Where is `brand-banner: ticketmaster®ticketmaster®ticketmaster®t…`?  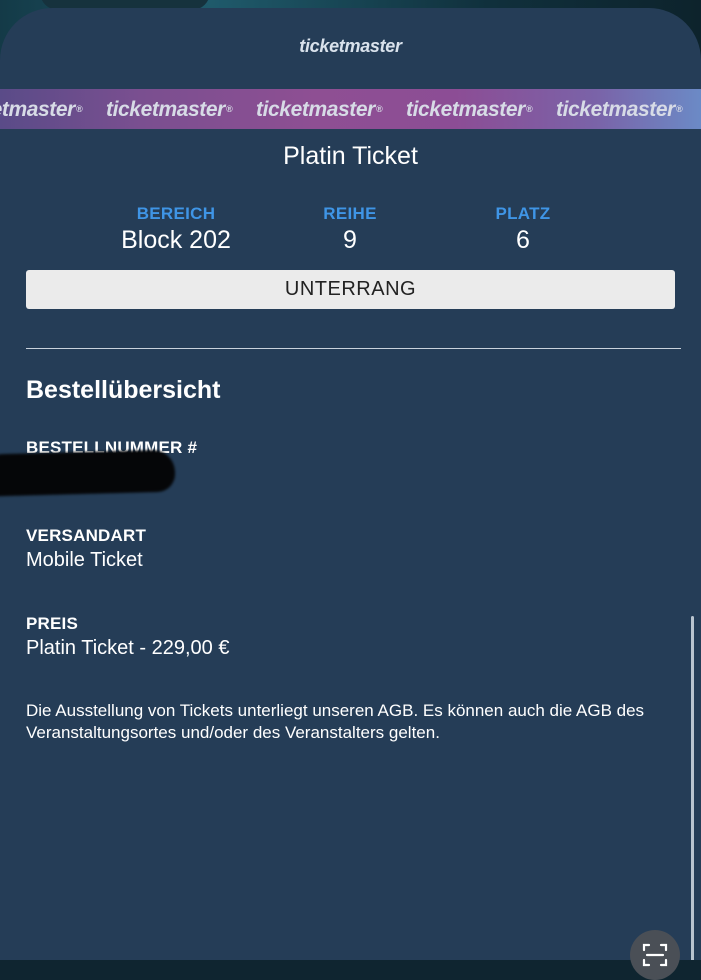 brand-banner: ticketmaster®ticketmaster®ticketmaster®t… is located at coordinates (350, 109).